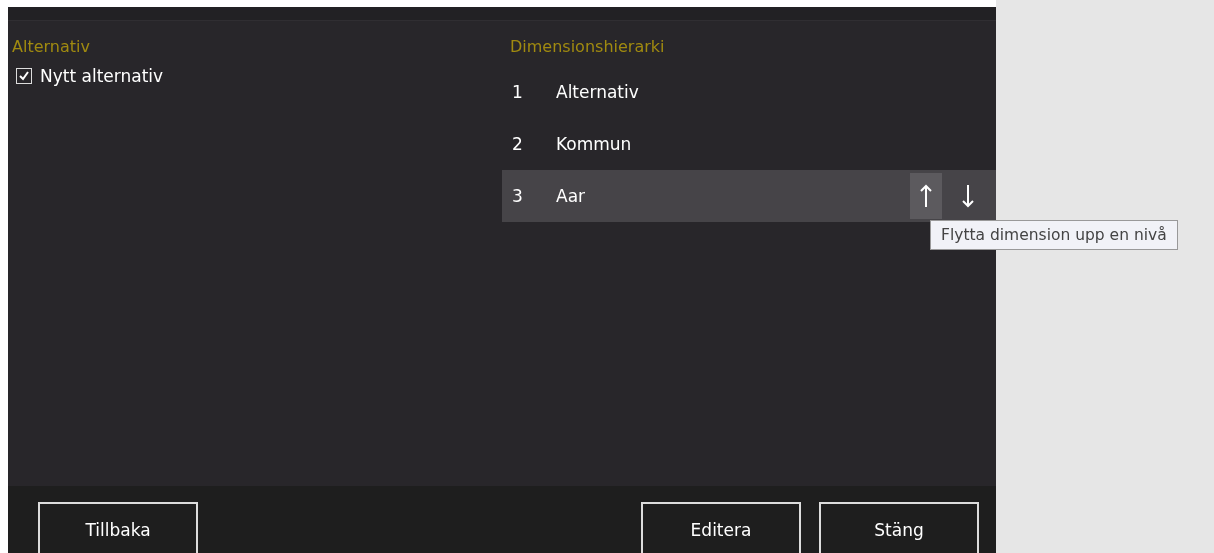 The width and height of the screenshot is (1214, 553). I want to click on hierarchy-row: 2 Kommun, so click(749, 144).